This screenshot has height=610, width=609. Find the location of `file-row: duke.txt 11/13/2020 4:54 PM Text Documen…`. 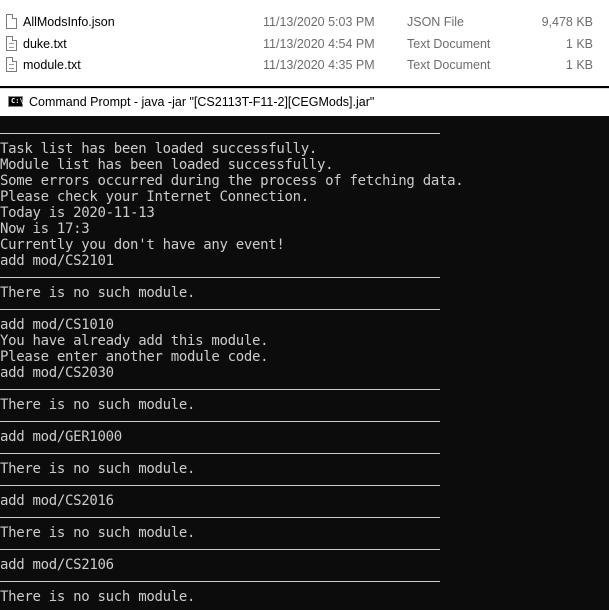

file-row: duke.txt 11/13/2020 4:54 PM Text Documen… is located at coordinates (304, 44).